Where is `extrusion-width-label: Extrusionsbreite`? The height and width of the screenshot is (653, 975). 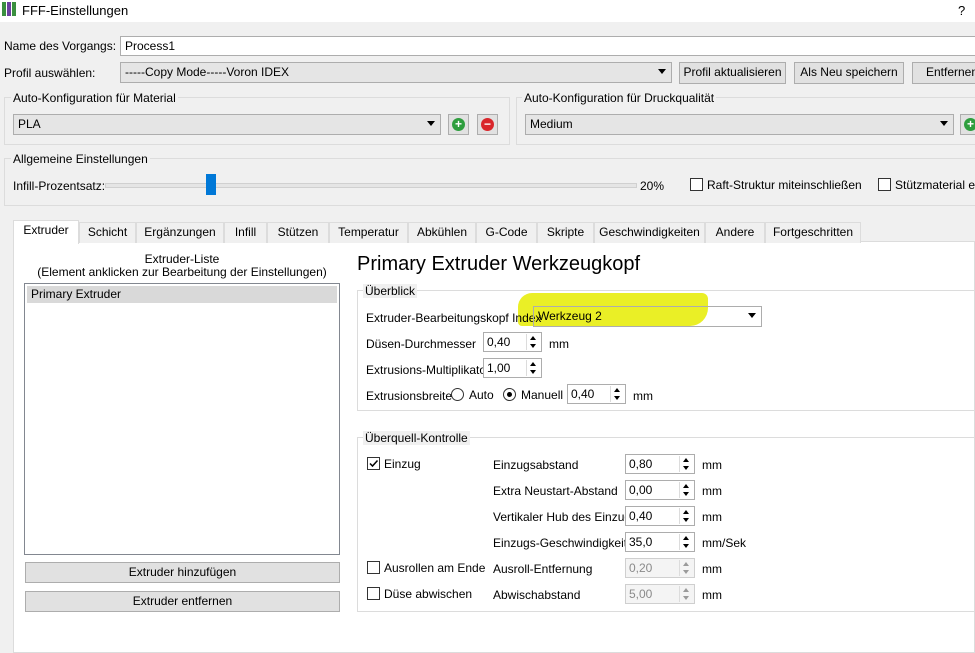
extrusion-width-label: Extrusionsbreite is located at coordinates (409, 396).